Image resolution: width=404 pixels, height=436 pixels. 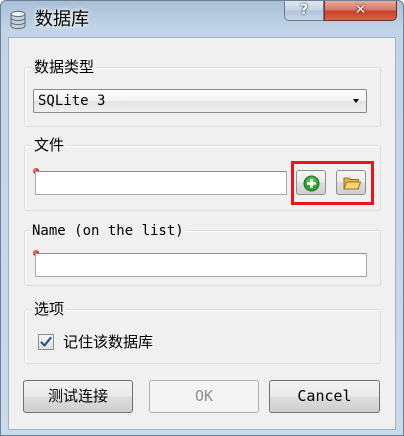 I want to click on database-icon, so click(x=18, y=20).